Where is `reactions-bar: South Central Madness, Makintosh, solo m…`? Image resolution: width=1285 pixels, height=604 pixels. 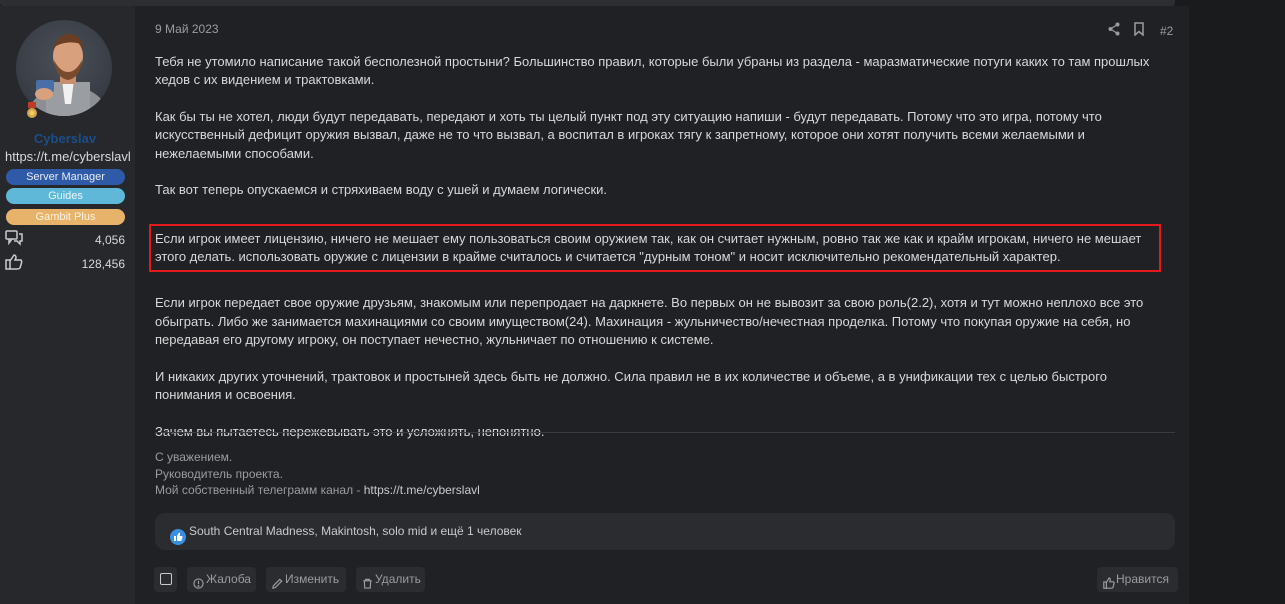 reactions-bar: South Central Madness, Makintosh, solo m… is located at coordinates (665, 531).